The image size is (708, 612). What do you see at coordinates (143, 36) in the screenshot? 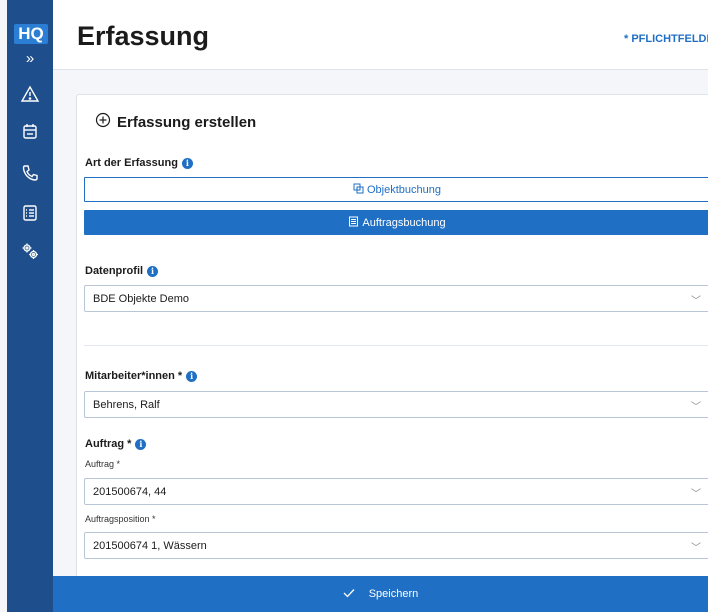
I see `page-title: Erfassung` at bounding box center [143, 36].